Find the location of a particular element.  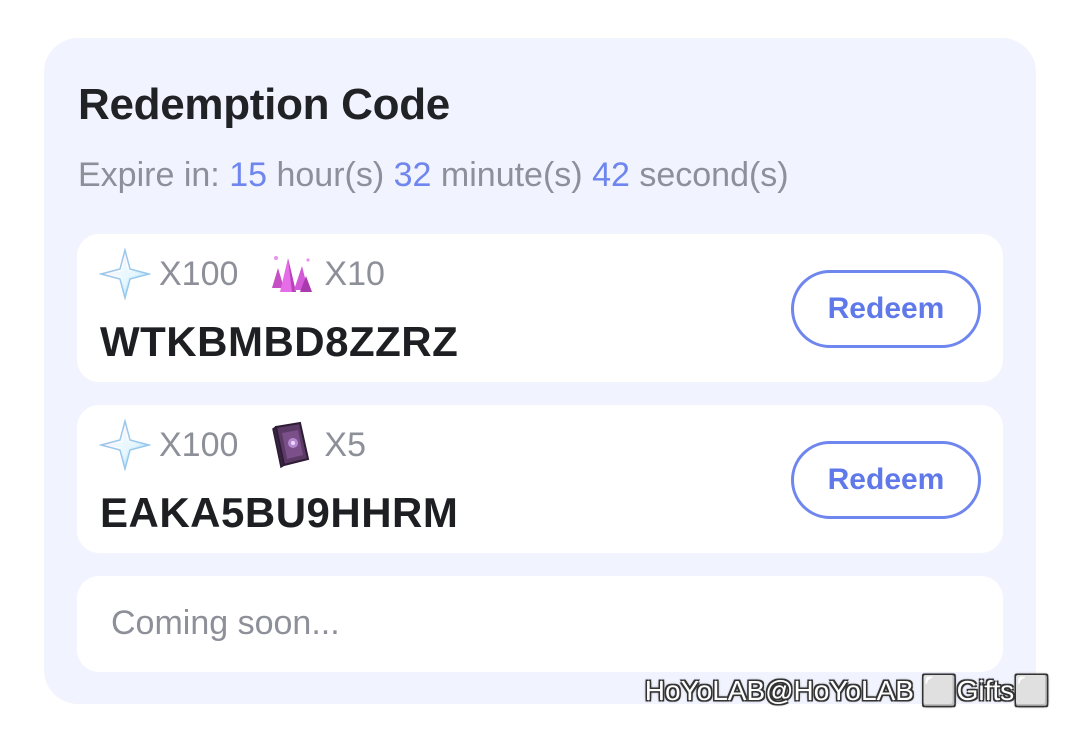

reward-item: X10 is located at coordinates (324, 274).